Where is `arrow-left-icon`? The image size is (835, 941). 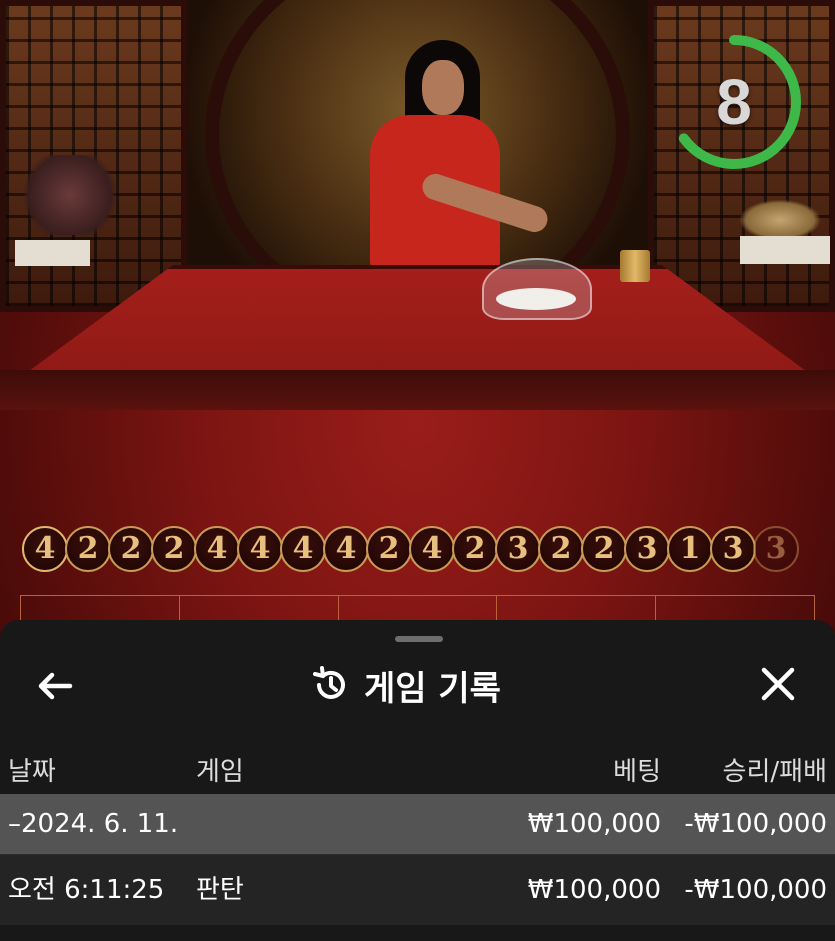 arrow-left-icon is located at coordinates (55, 686).